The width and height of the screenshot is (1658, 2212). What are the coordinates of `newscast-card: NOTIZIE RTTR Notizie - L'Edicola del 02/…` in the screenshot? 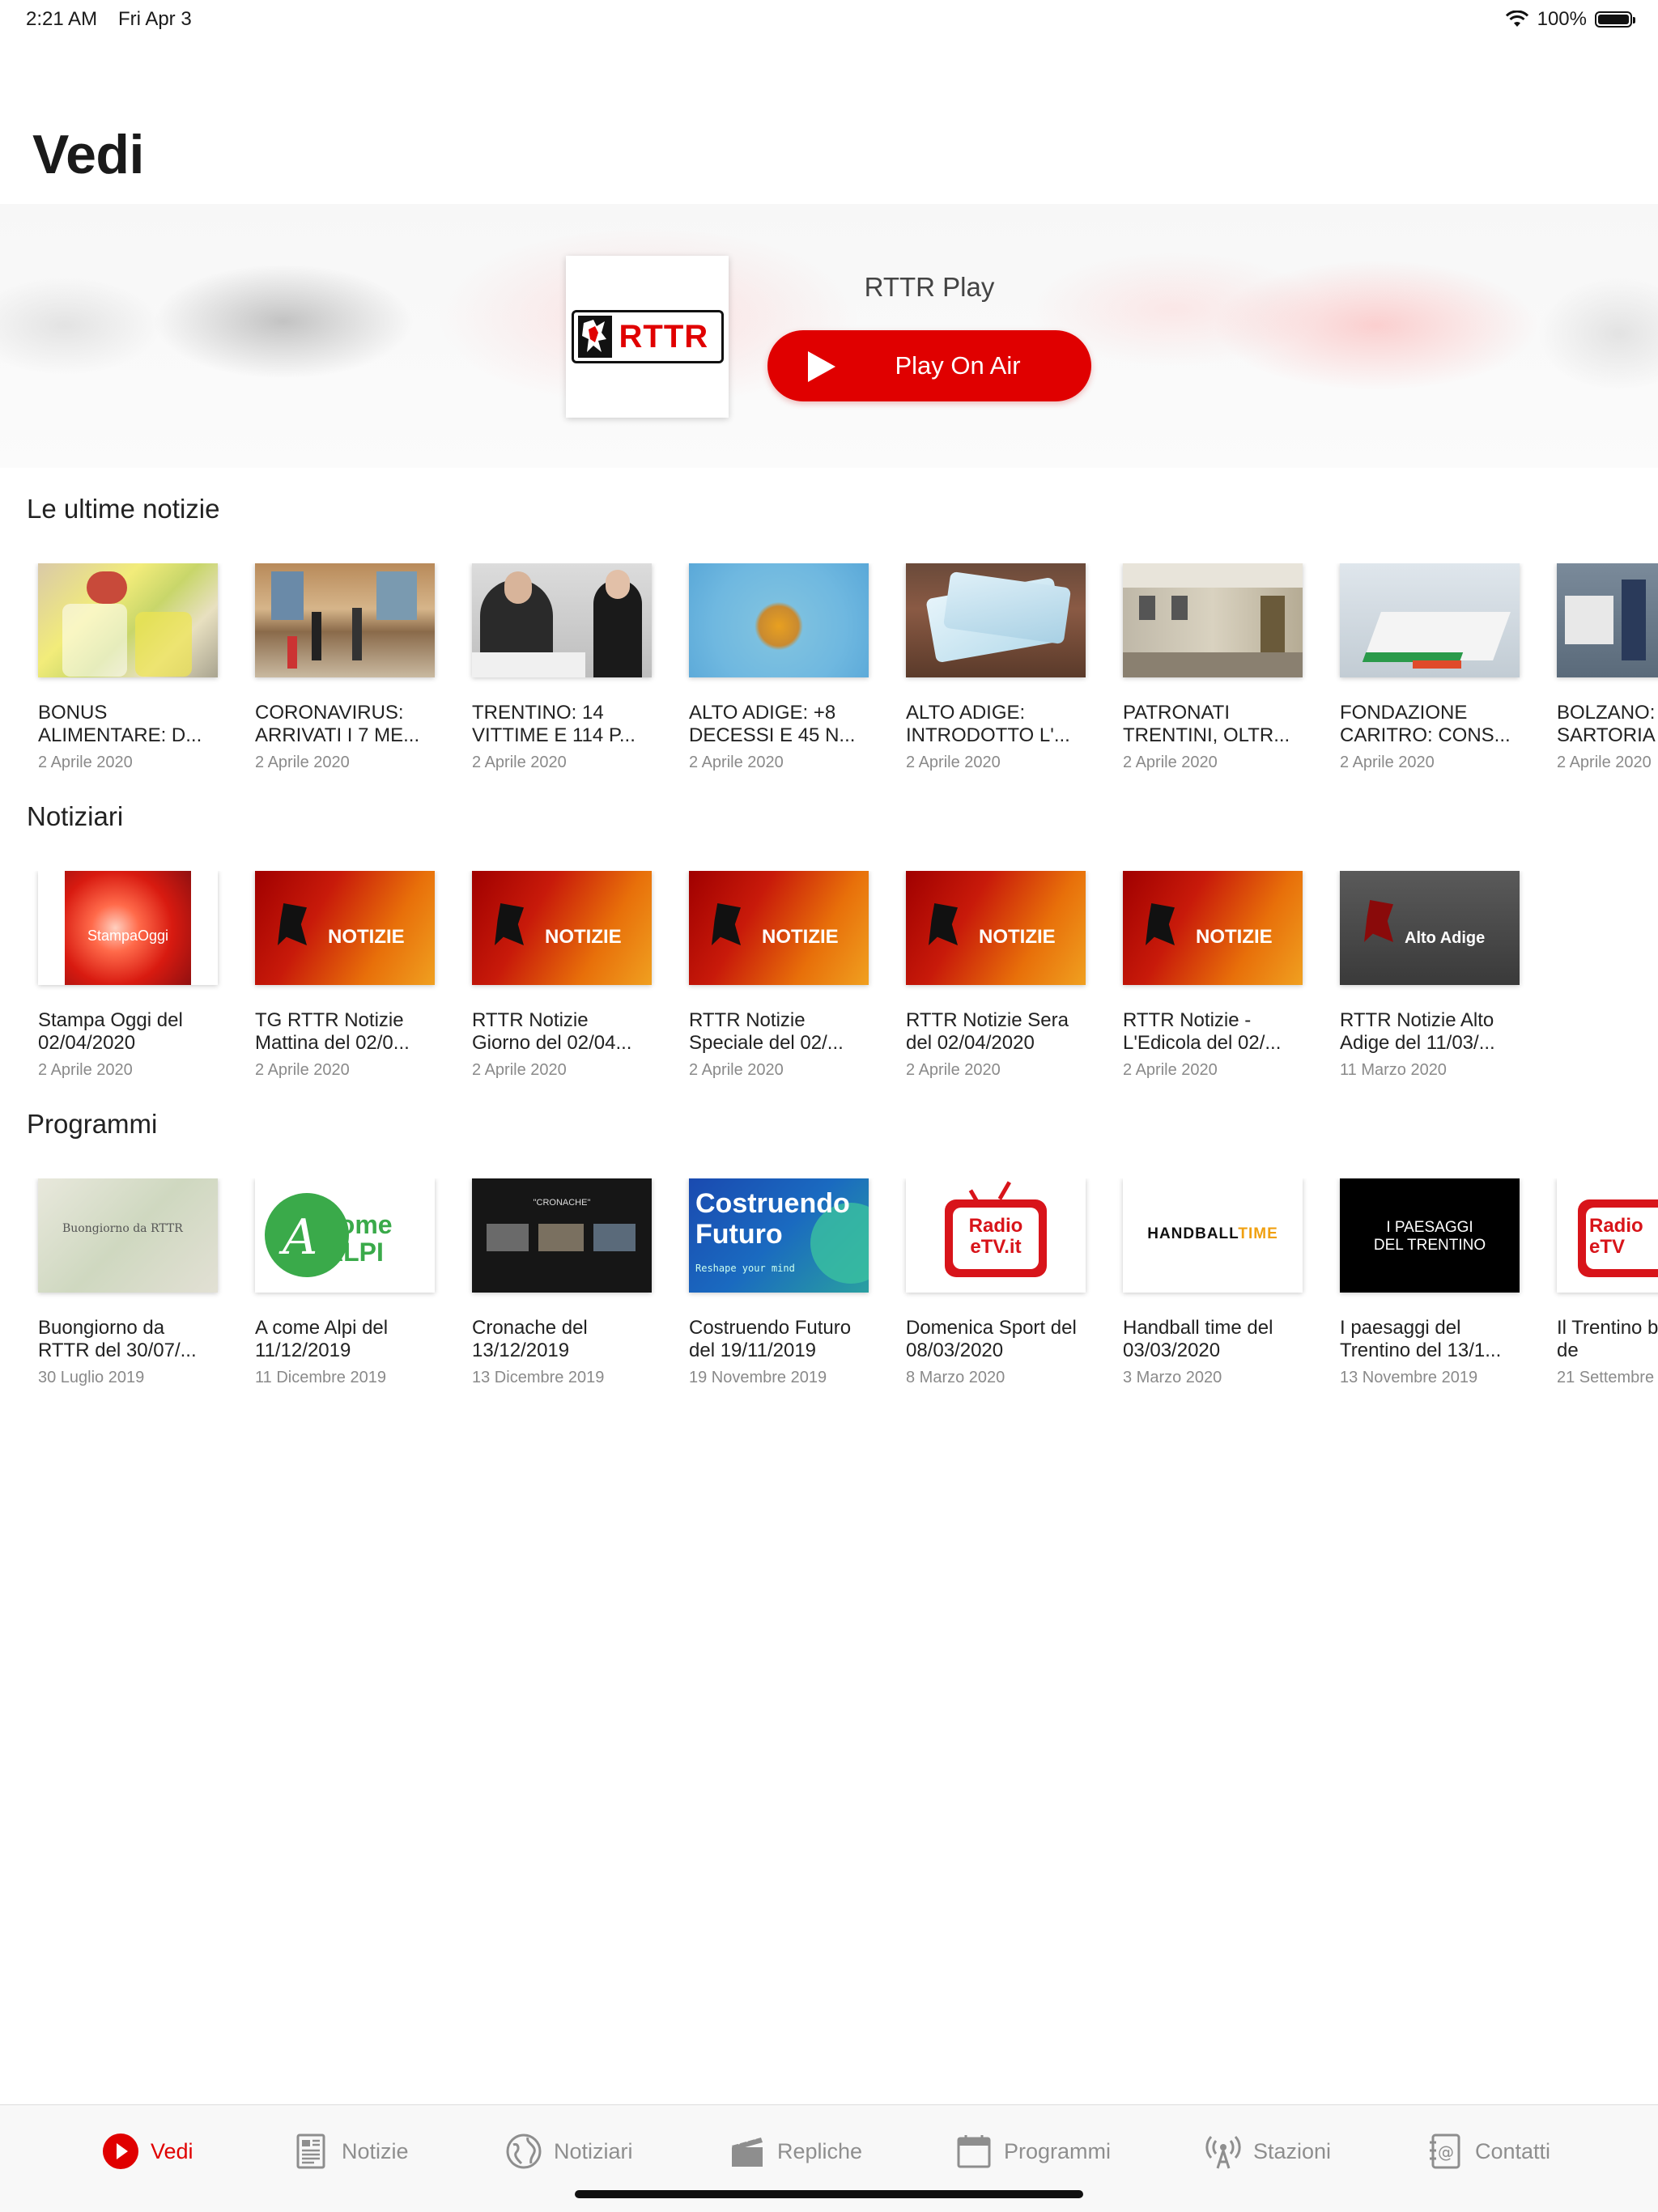 It's located at (1213, 975).